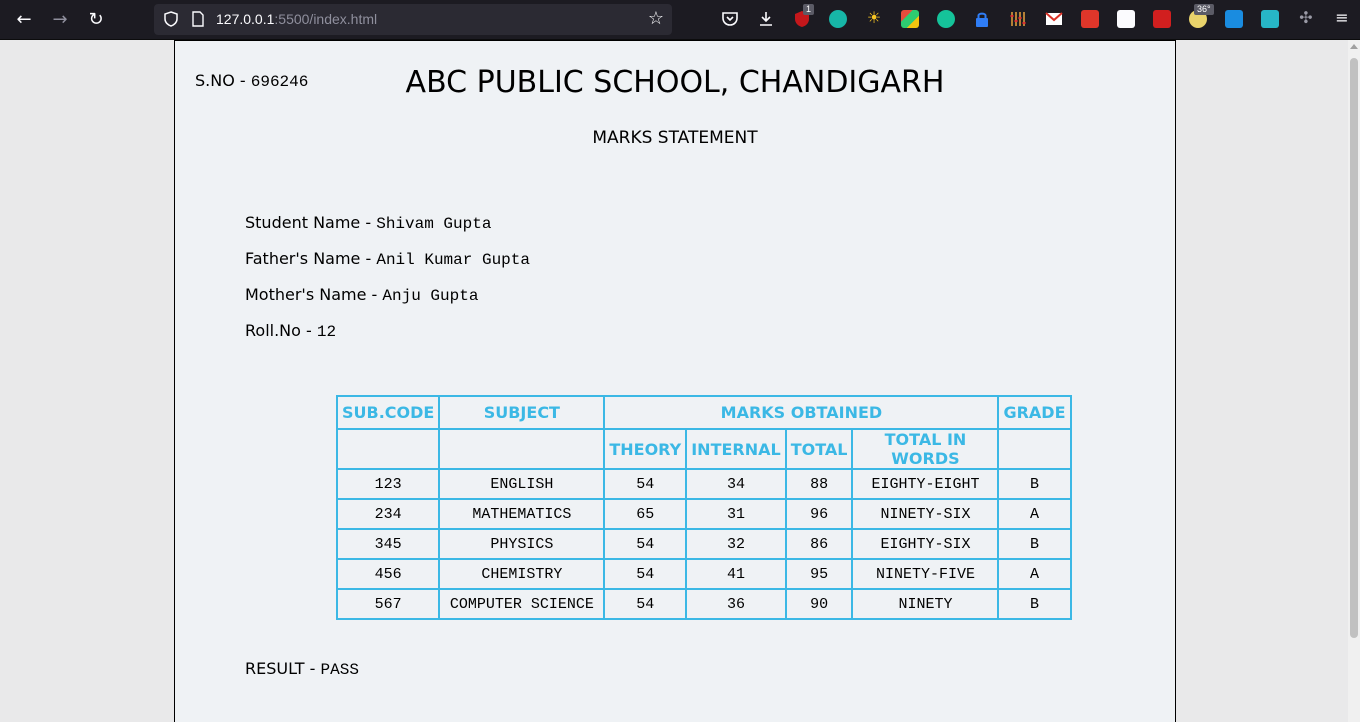  Describe the element at coordinates (388, 412) in the screenshot. I see `header-sub-code: SUB.CODE` at that location.